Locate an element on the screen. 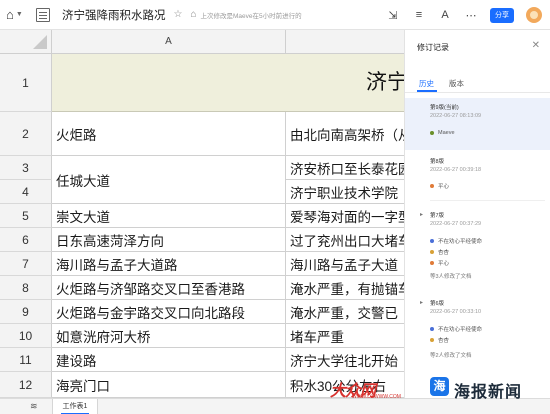 This screenshot has height=414, width=550. menu-icon: ≡ is located at coordinates (419, 15).